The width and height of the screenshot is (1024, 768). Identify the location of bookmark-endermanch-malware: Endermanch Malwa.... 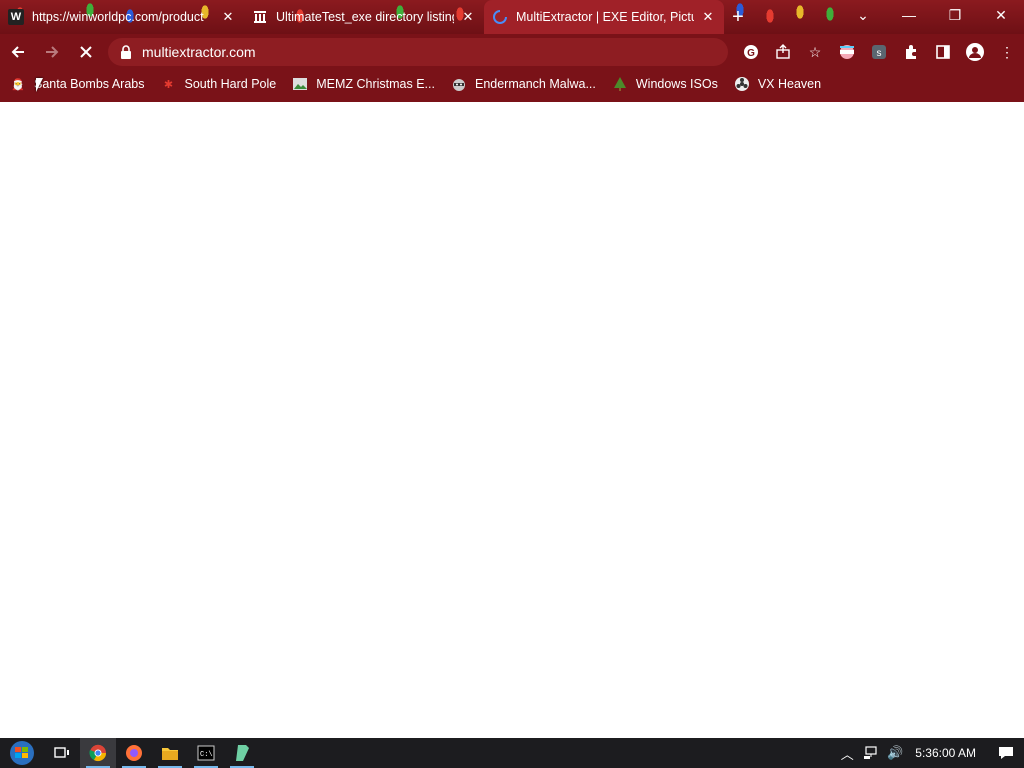
(523, 84).